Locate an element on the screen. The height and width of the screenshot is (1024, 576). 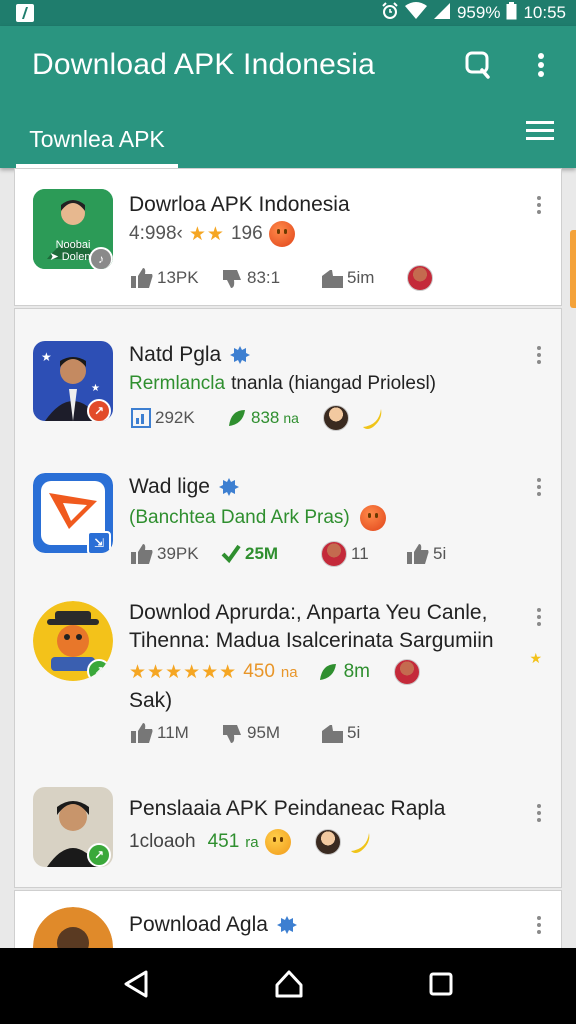
hamburger-menu-button is located at coordinates (540, 133).